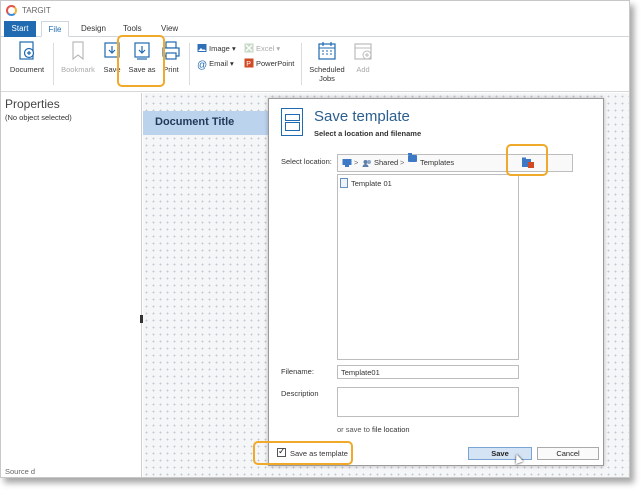 Image resolution: width=642 pixels, height=490 pixels. What do you see at coordinates (202, 48) in the screenshot?
I see `image-icon` at bounding box center [202, 48].